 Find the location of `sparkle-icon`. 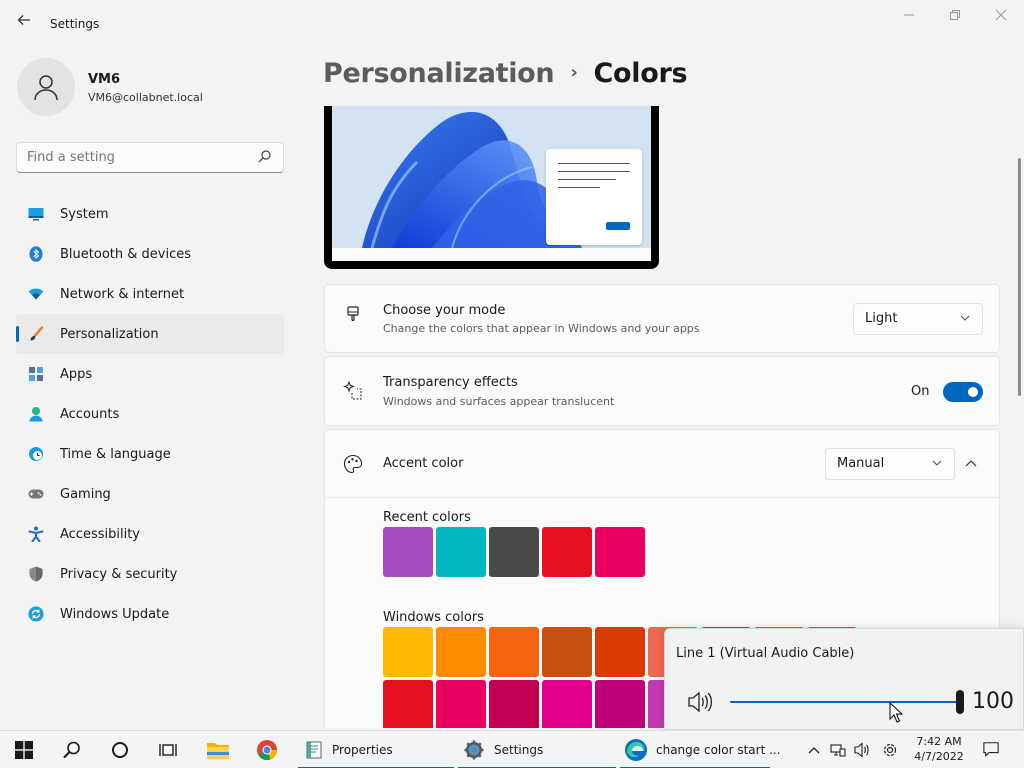

sparkle-icon is located at coordinates (353, 391).